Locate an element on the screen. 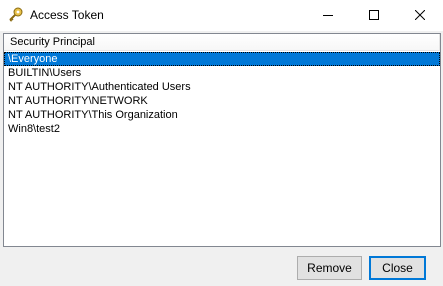 The height and width of the screenshot is (286, 443). key-icon is located at coordinates (16, 15).